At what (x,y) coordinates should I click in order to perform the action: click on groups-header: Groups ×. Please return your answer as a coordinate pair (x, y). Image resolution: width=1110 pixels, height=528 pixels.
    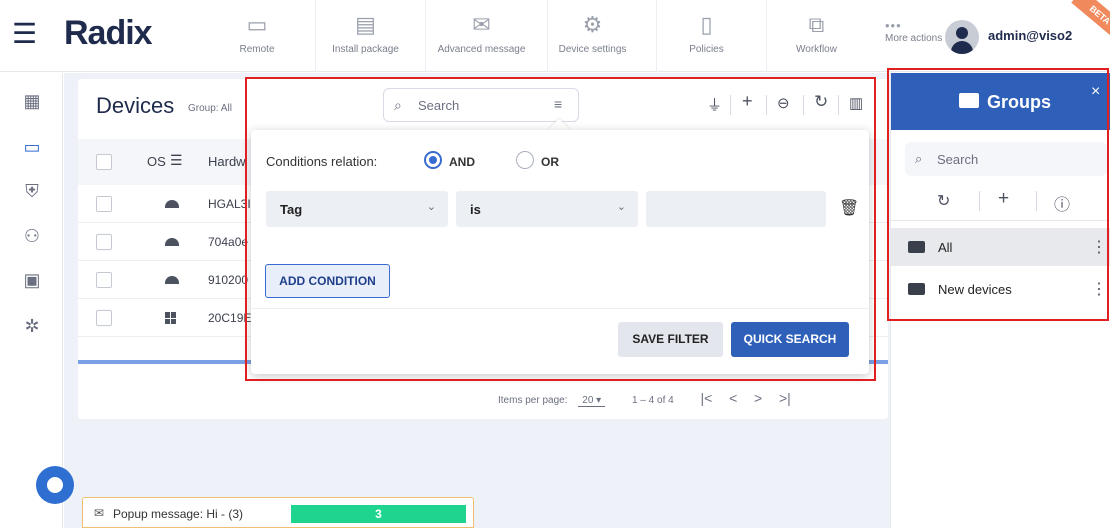
    Looking at the image, I should click on (1000, 101).